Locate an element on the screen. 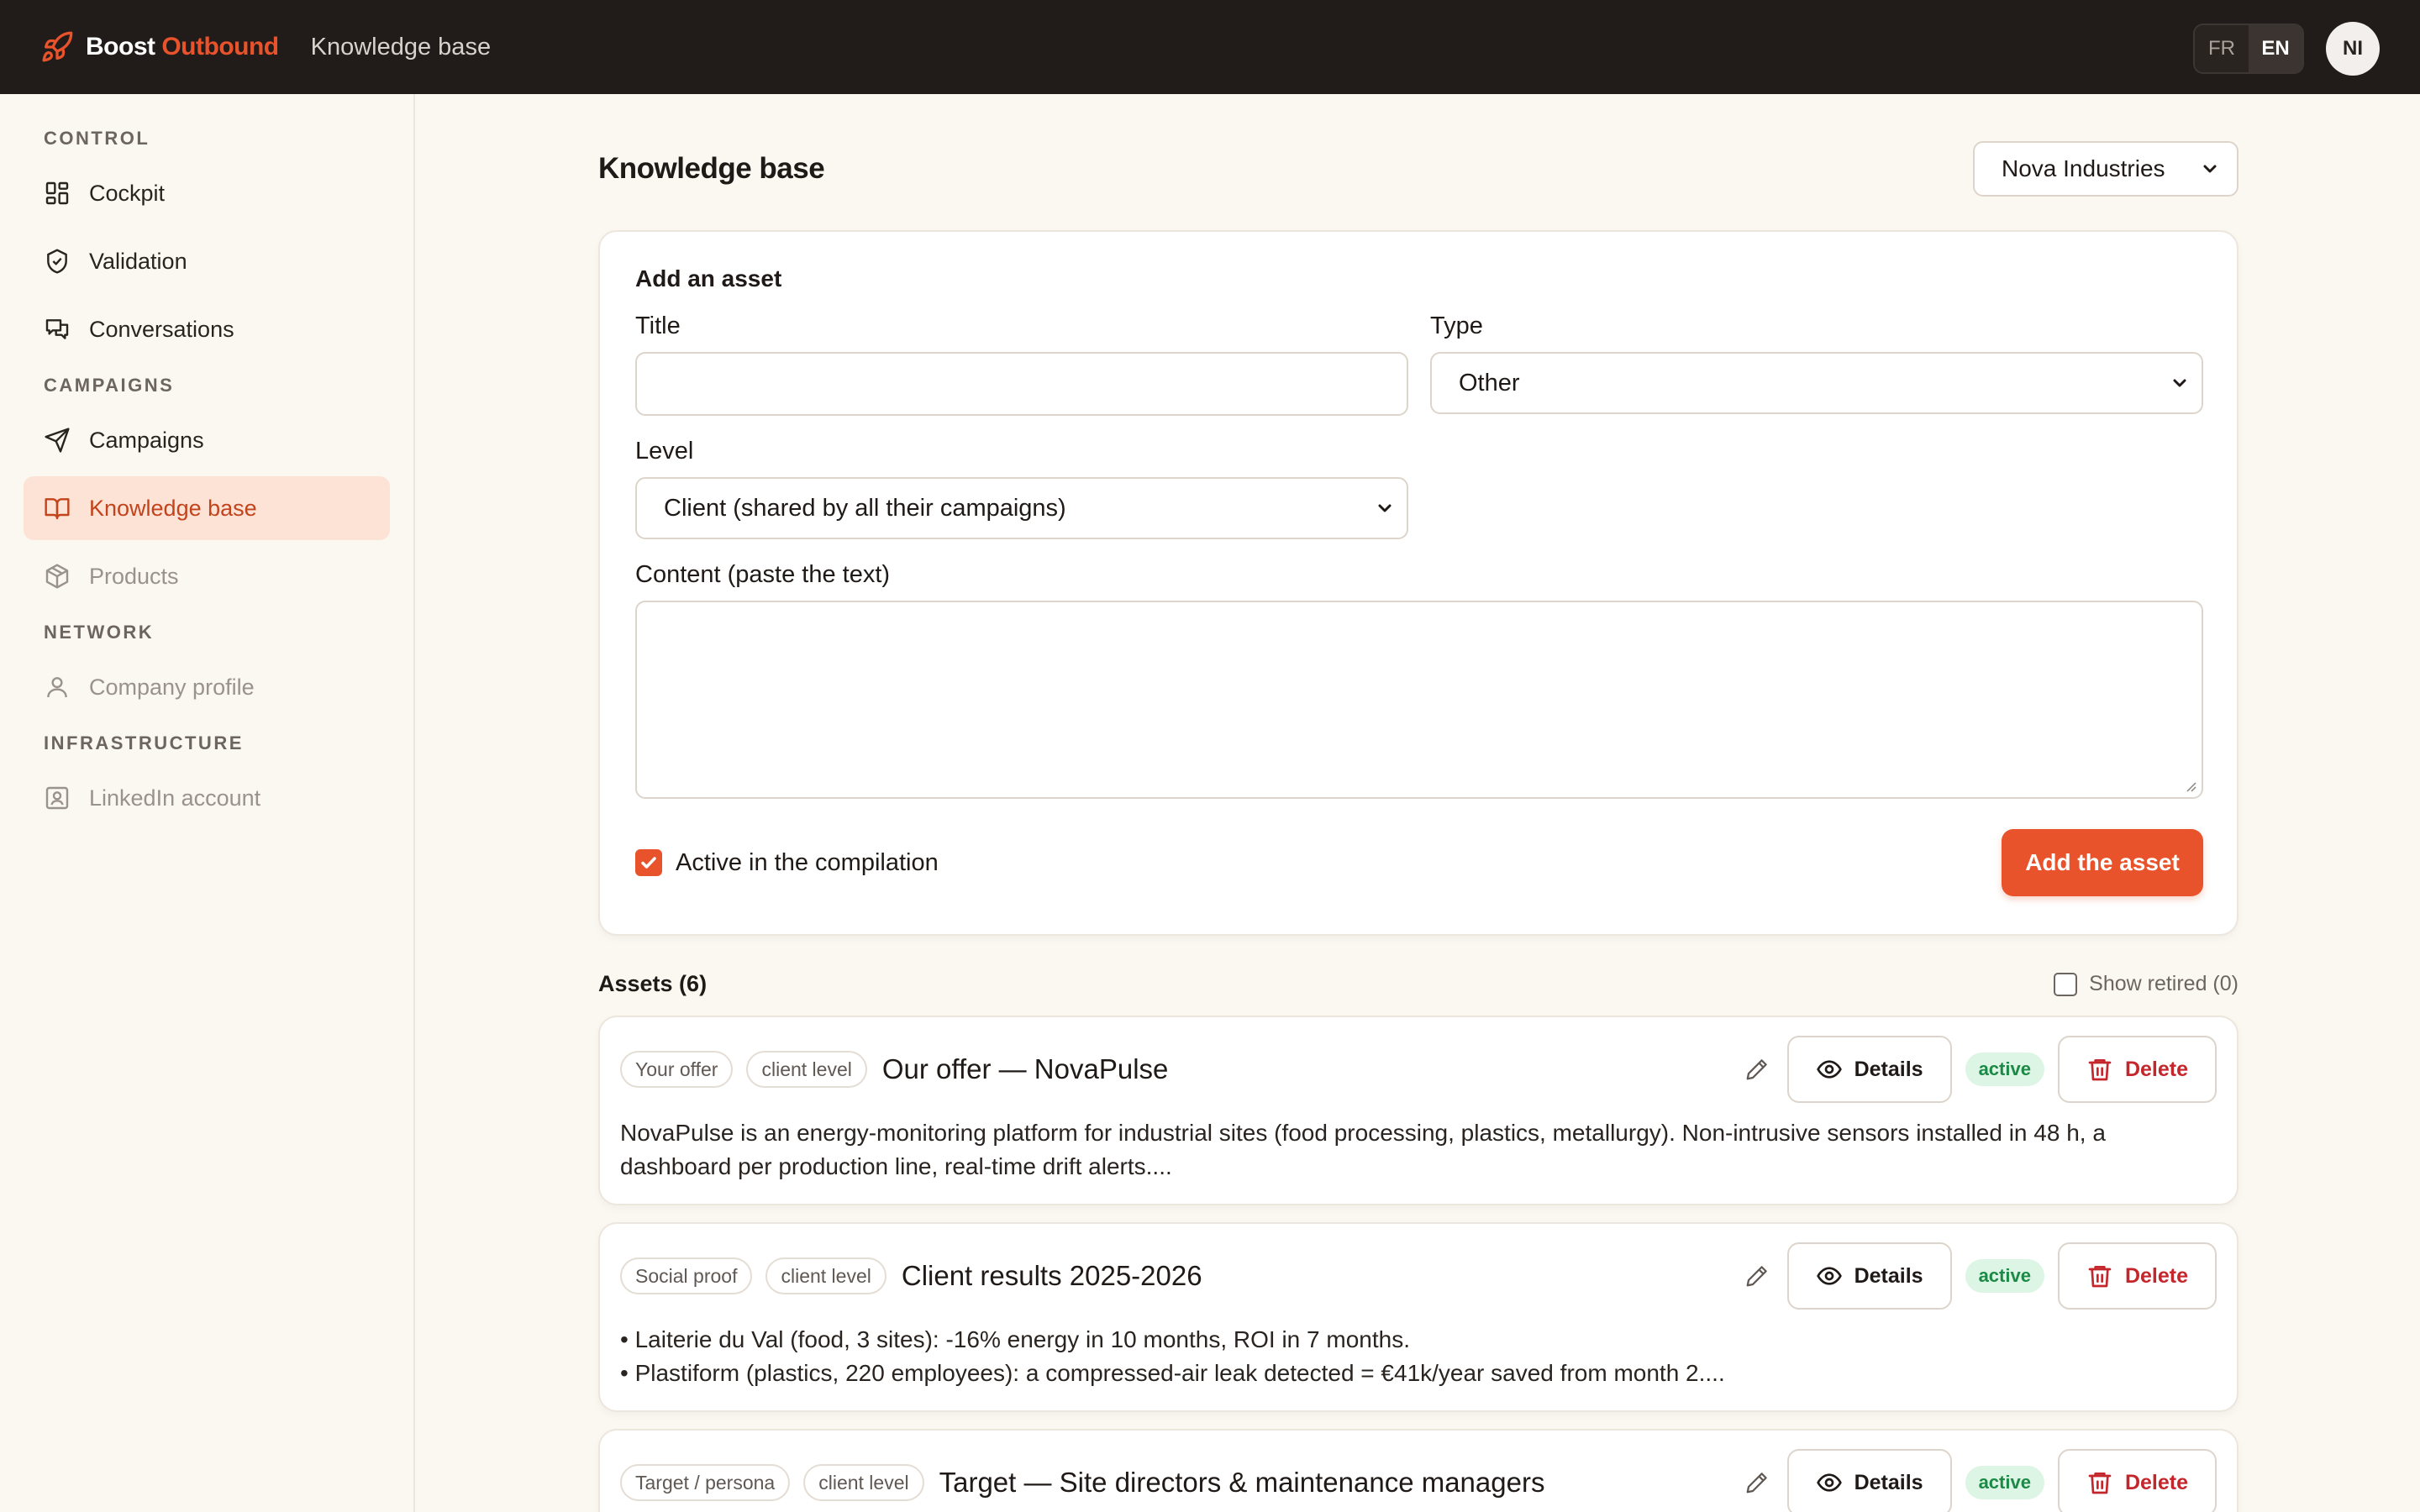 This screenshot has height=1512, width=2420. client-select: Nova Industries is located at coordinates (2105, 169).